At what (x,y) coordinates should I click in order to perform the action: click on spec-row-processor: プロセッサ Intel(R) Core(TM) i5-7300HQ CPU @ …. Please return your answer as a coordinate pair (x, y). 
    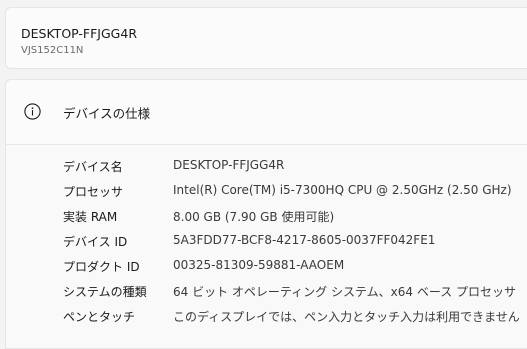
    Looking at the image, I should click on (295, 193).